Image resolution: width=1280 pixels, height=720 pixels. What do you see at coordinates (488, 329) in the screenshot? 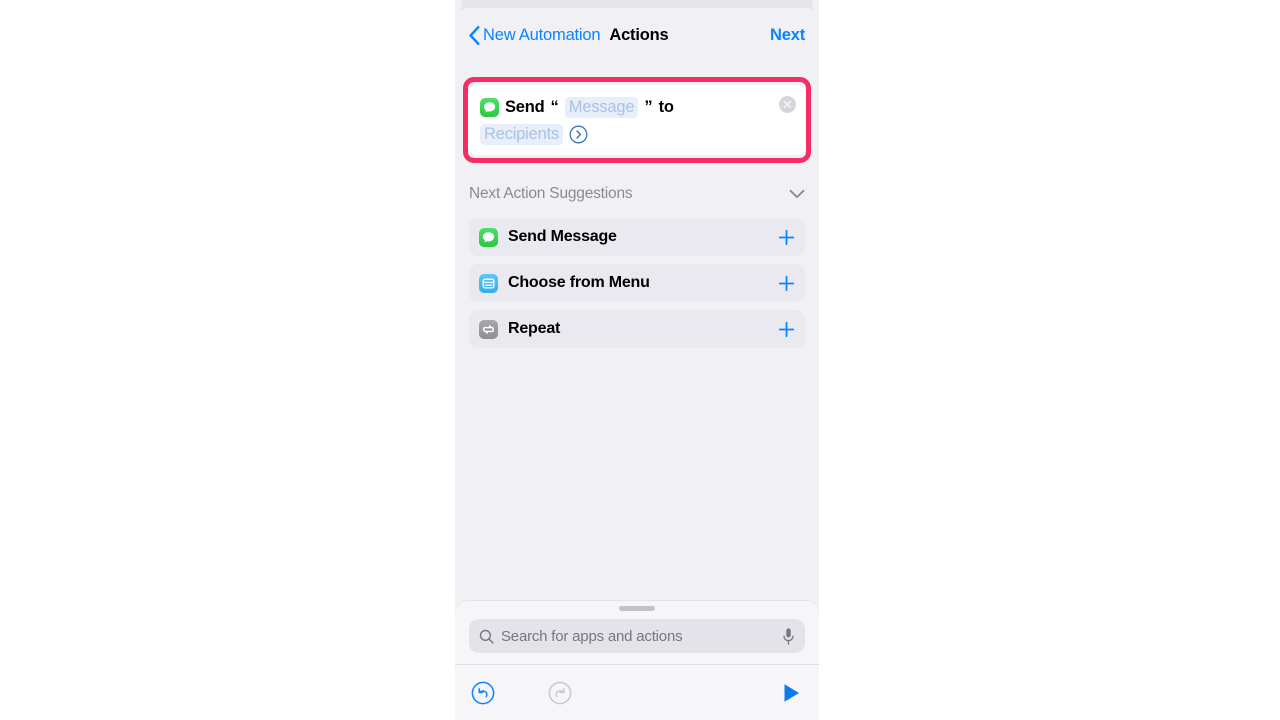
I see `repeat-icon` at bounding box center [488, 329].